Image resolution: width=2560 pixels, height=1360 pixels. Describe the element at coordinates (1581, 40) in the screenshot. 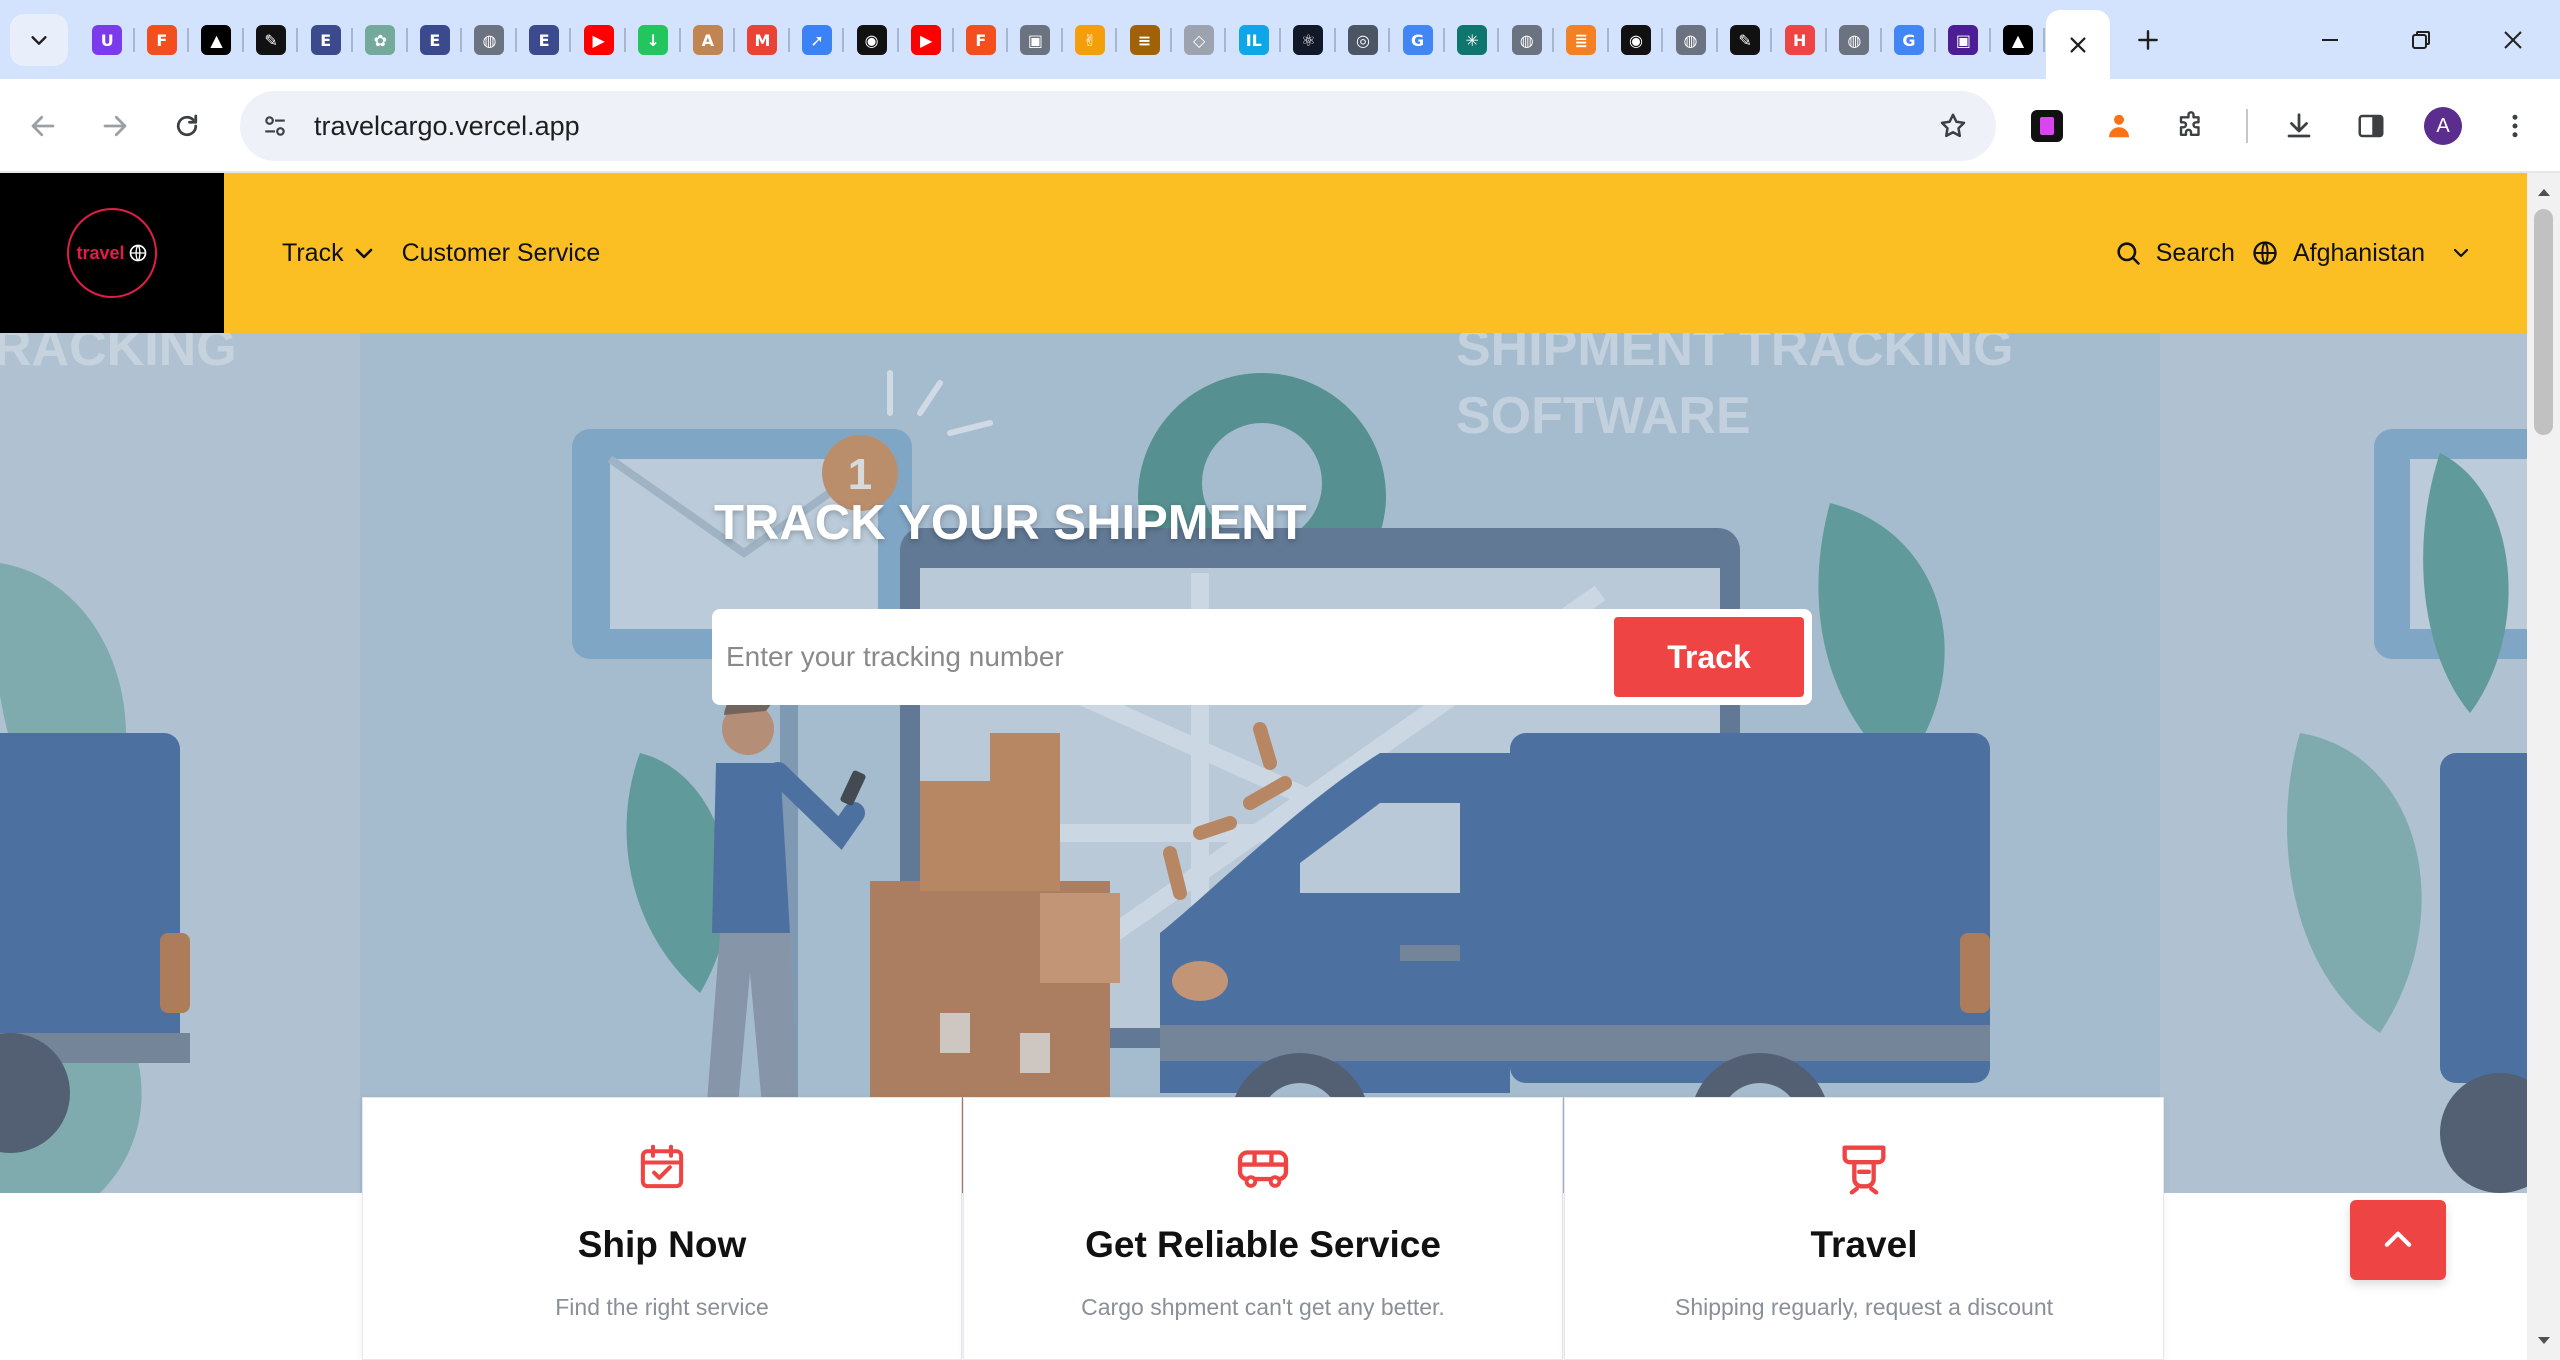

I see `browser-tab: ≣` at that location.